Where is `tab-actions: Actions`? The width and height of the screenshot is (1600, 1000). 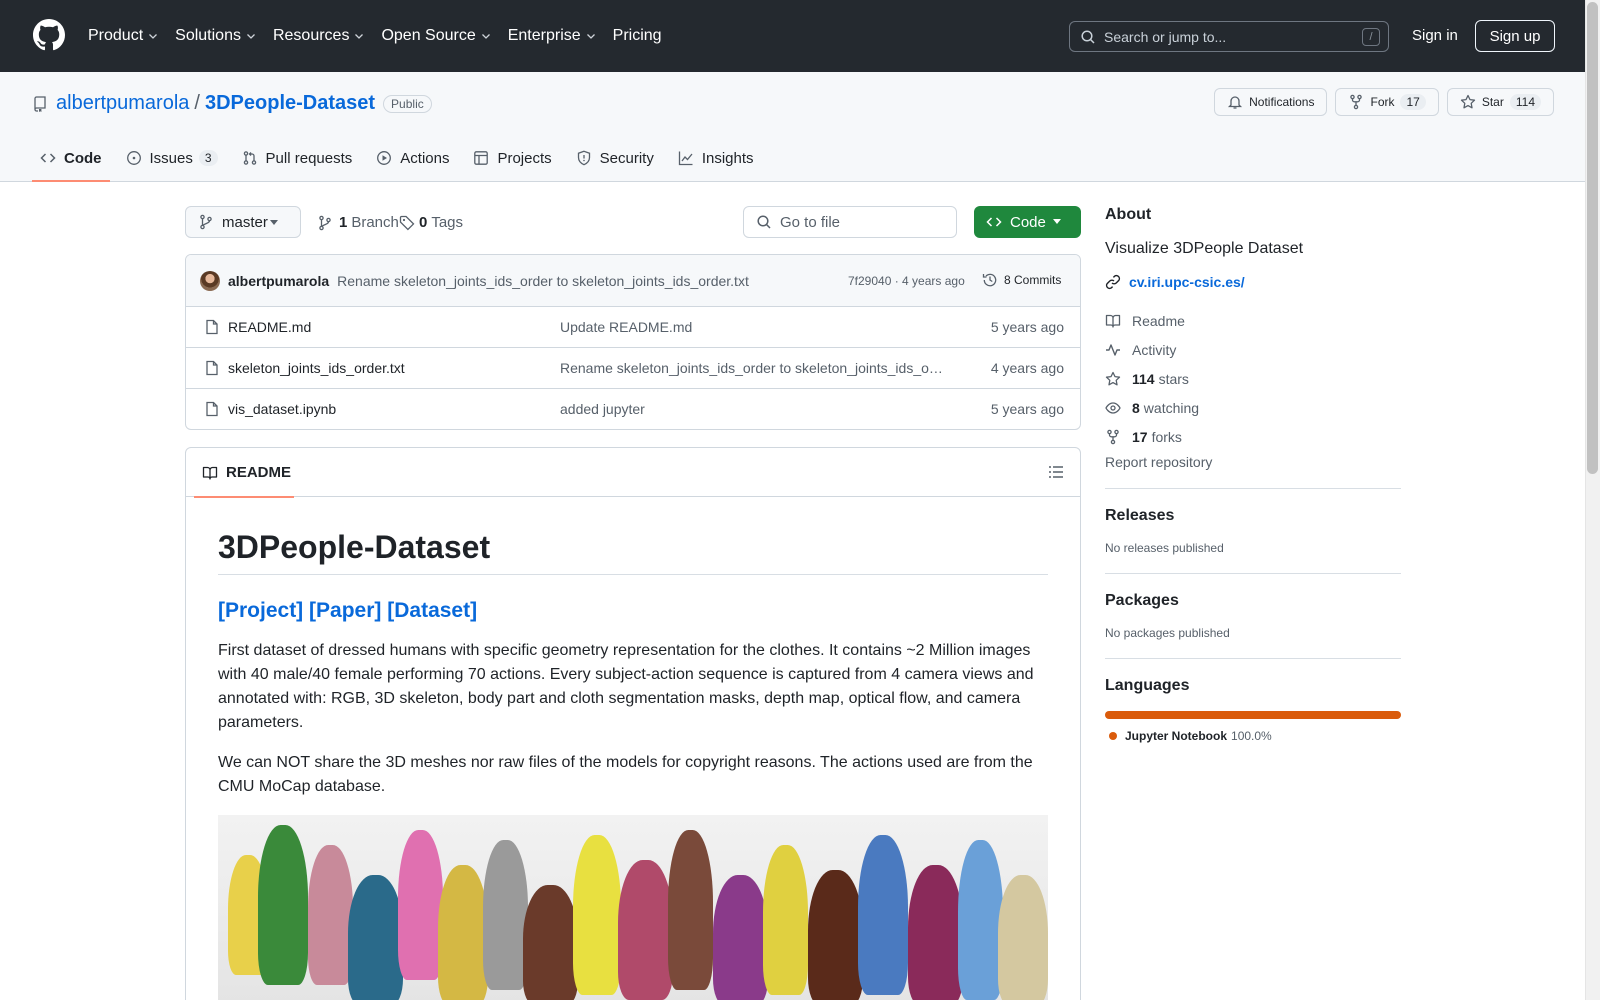
tab-actions: Actions is located at coordinates (412, 158).